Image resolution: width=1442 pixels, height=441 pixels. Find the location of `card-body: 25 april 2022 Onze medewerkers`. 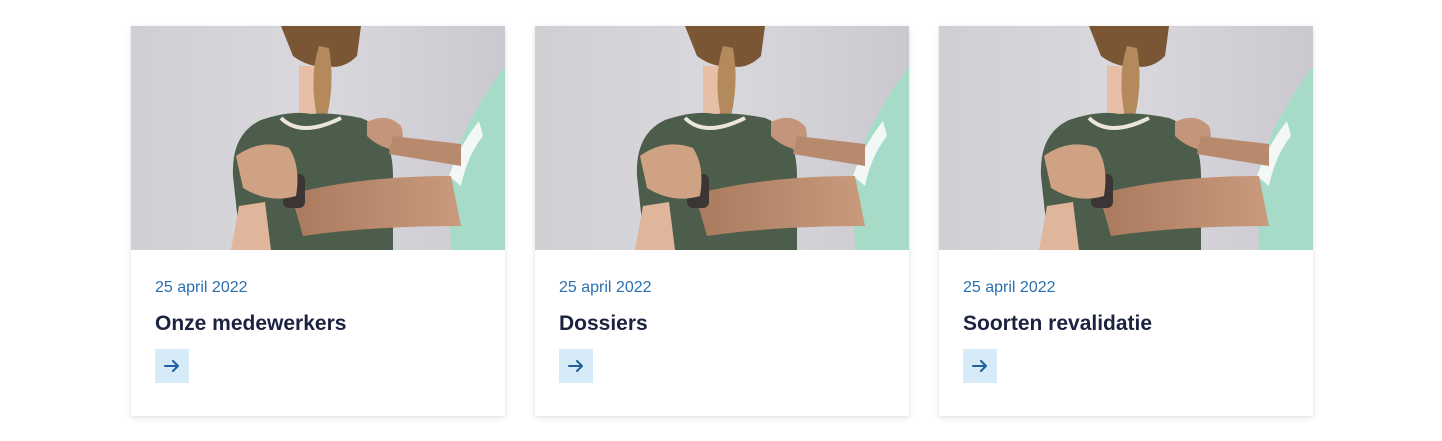

card-body: 25 april 2022 Onze medewerkers is located at coordinates (318, 333).